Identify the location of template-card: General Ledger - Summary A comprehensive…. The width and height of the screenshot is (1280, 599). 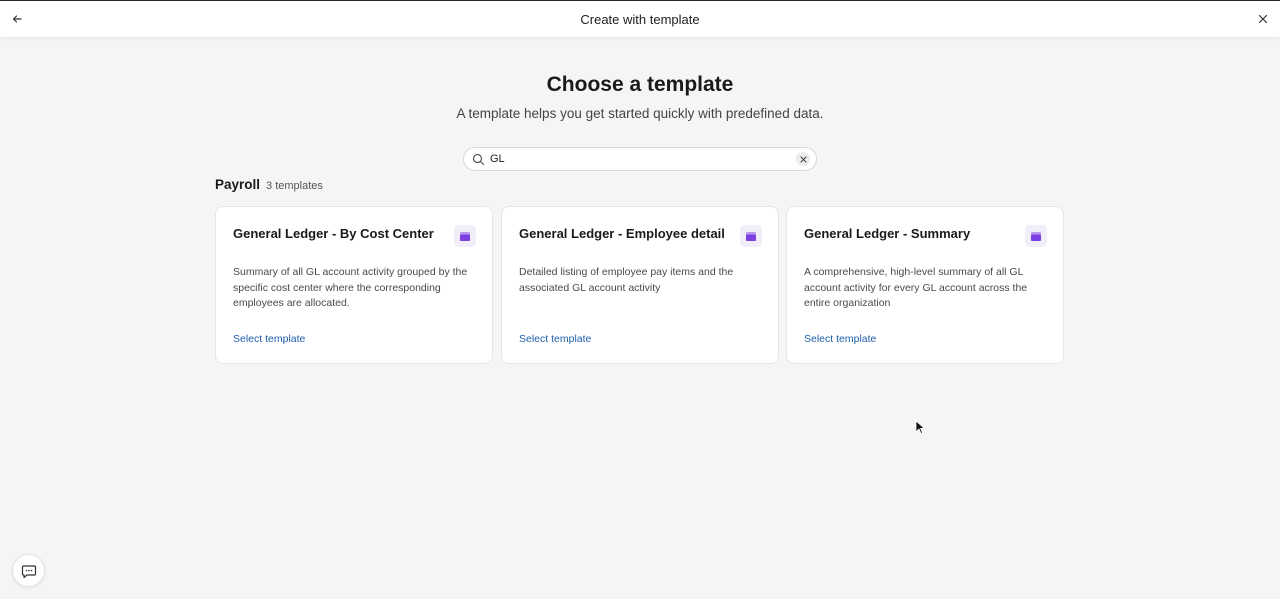
(925, 285).